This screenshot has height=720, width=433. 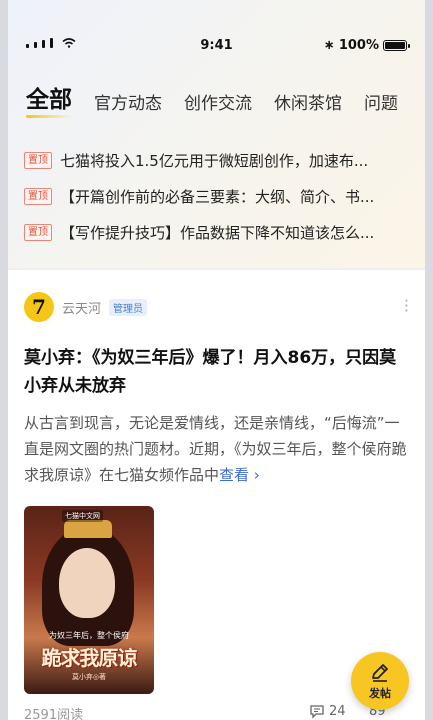 What do you see at coordinates (128, 307) in the screenshot?
I see `role-badge: 管理员` at bounding box center [128, 307].